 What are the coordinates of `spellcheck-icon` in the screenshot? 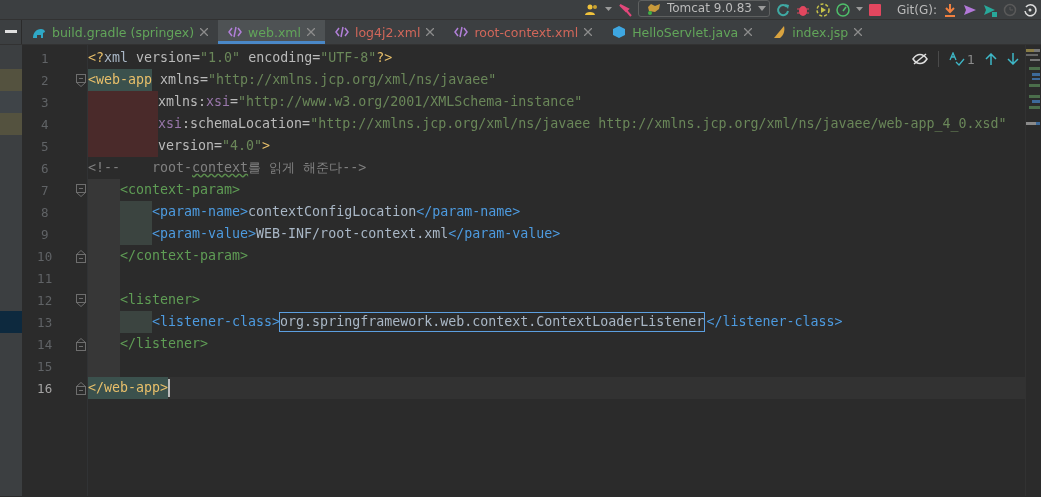 It's located at (957, 59).